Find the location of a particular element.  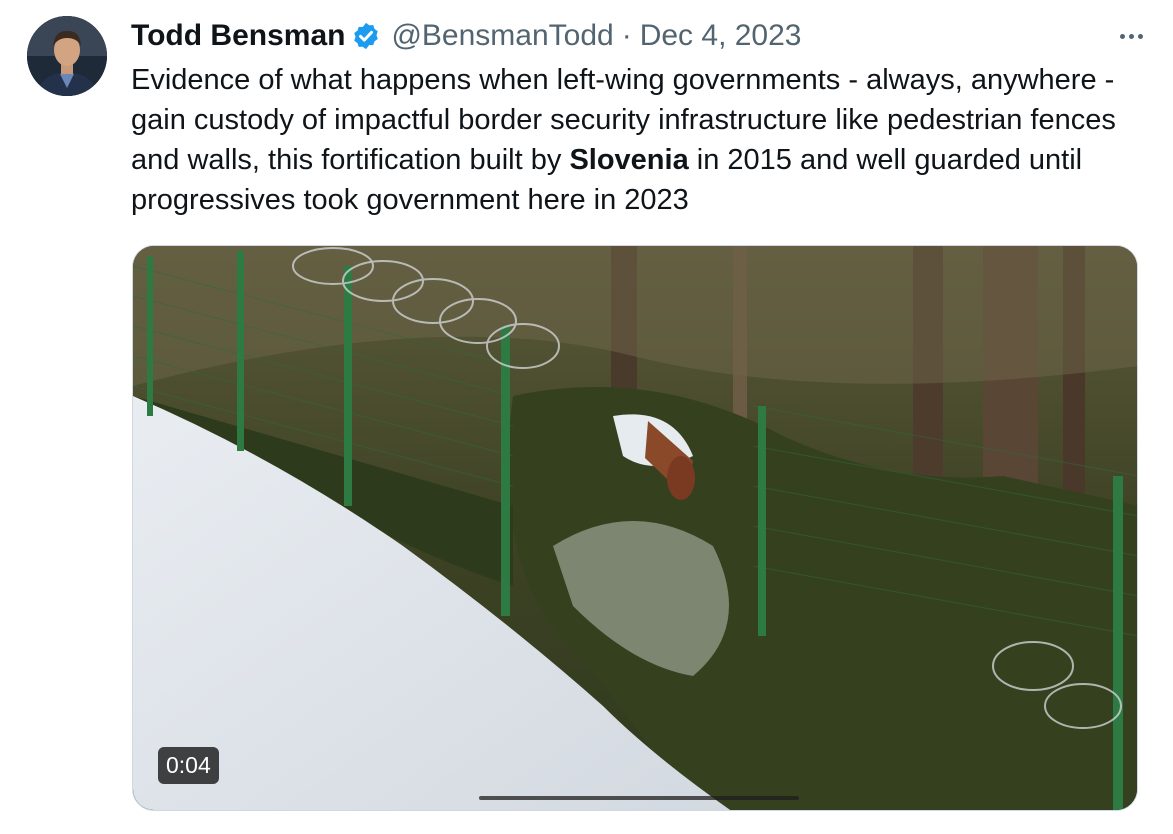

tweet-date: Dec 4, 2023 is located at coordinates (721, 35).